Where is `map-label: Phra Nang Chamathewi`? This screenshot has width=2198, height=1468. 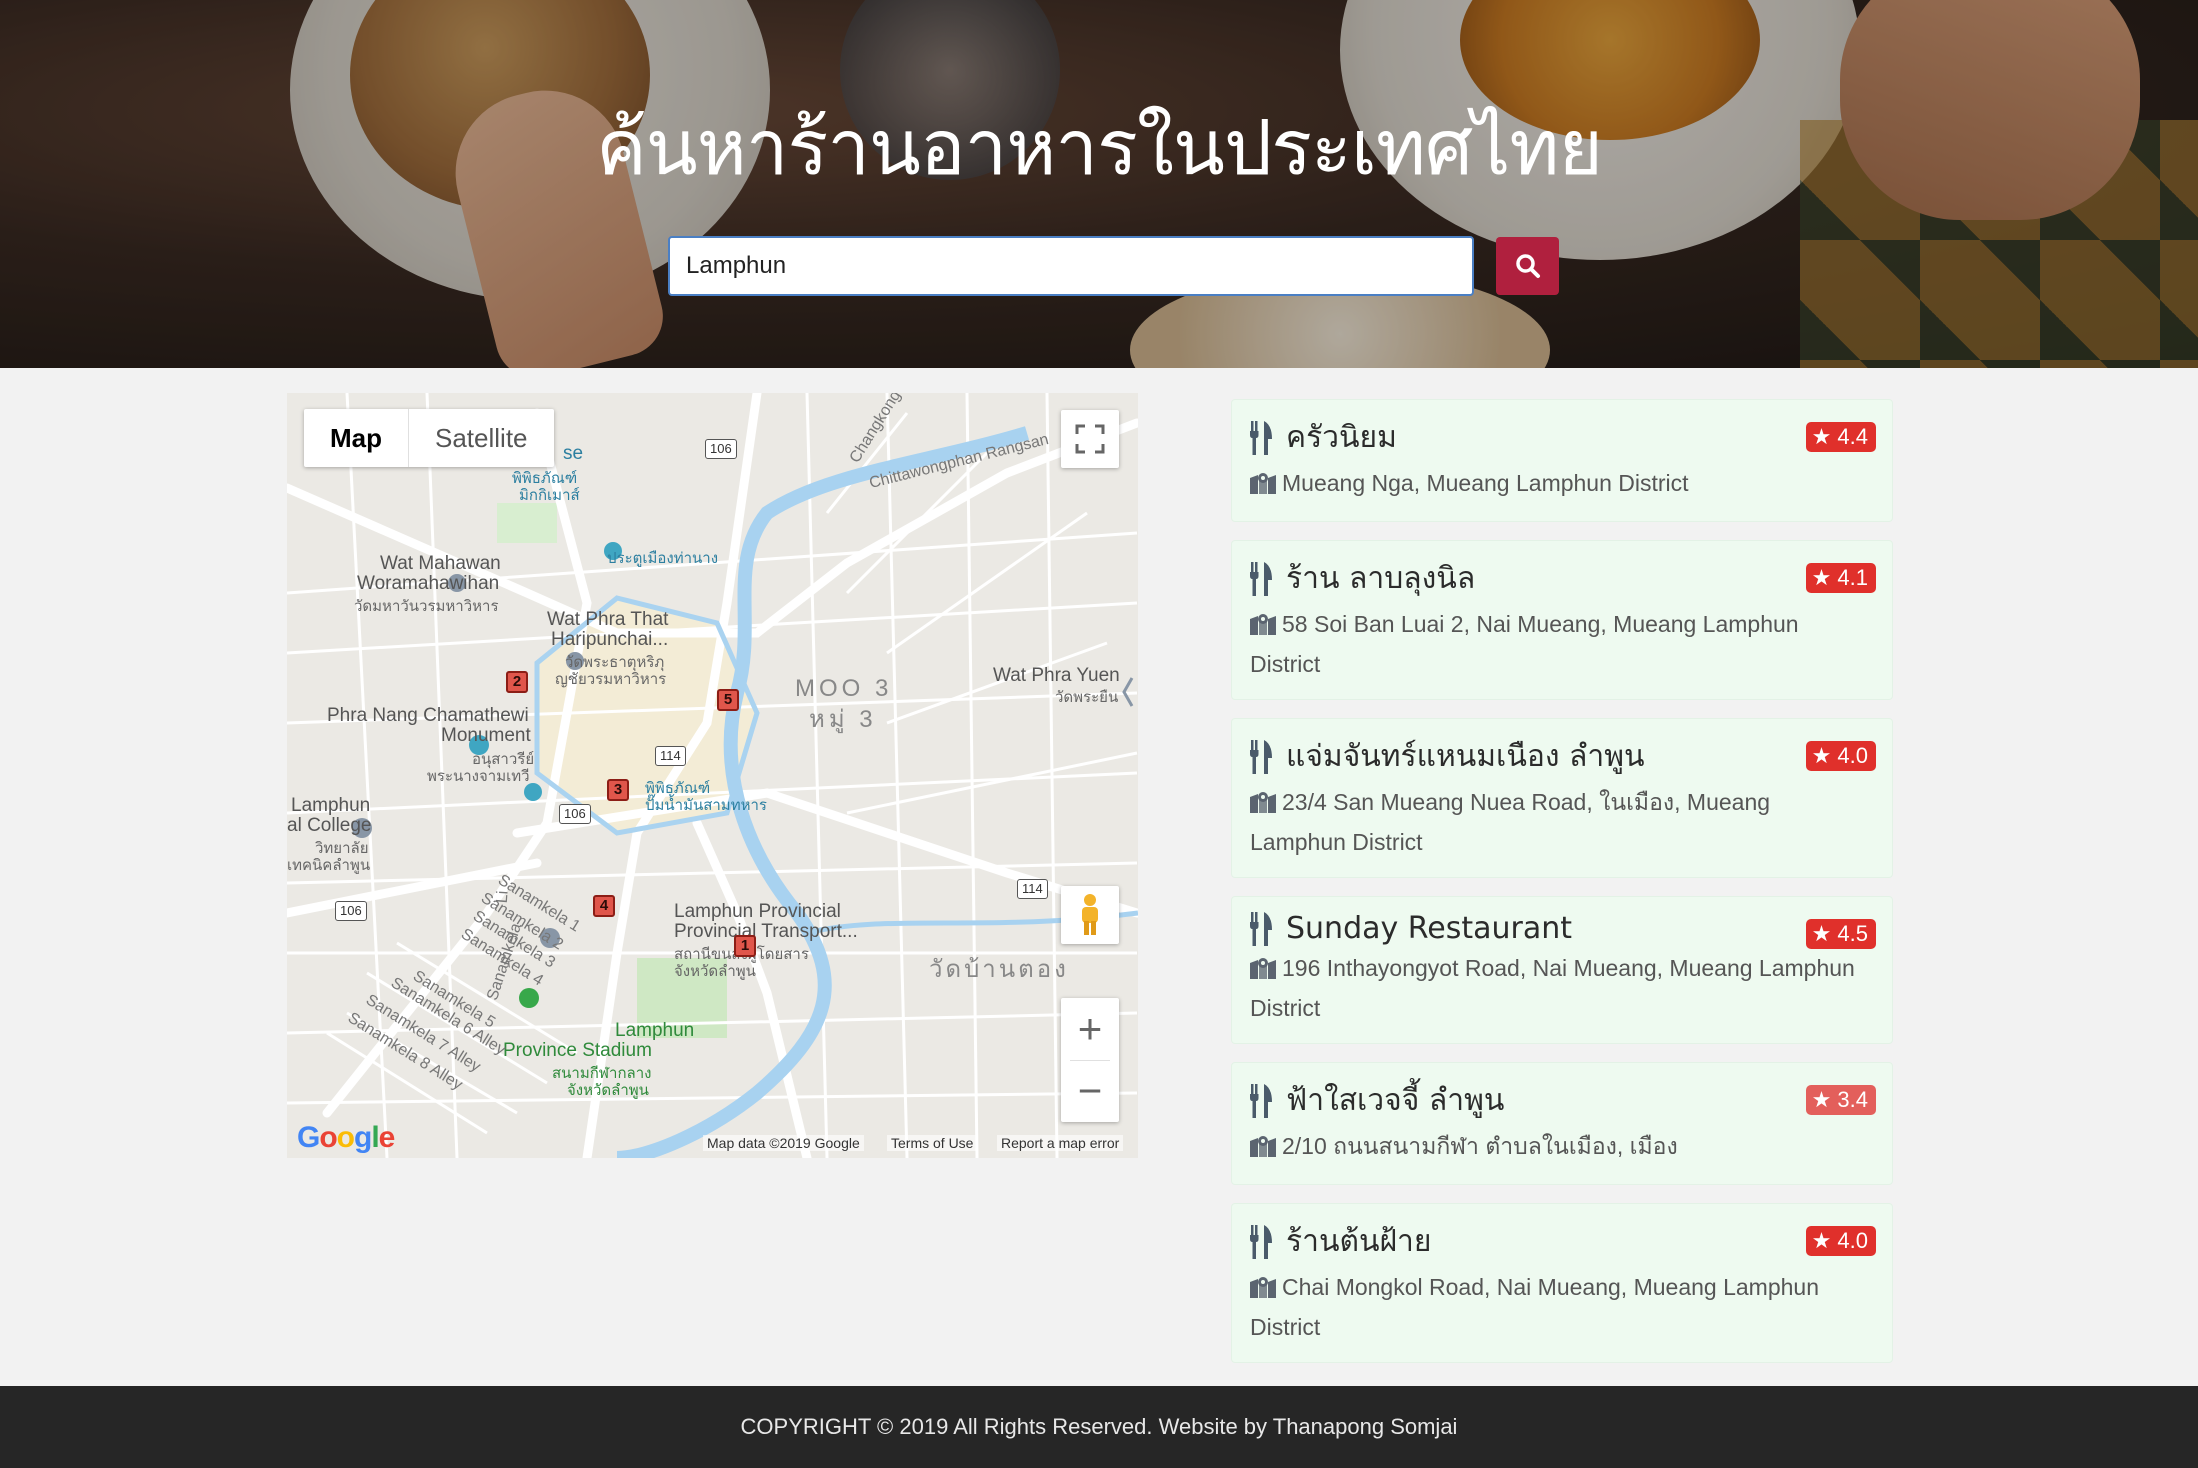 map-label: Phra Nang Chamathewi is located at coordinates (428, 715).